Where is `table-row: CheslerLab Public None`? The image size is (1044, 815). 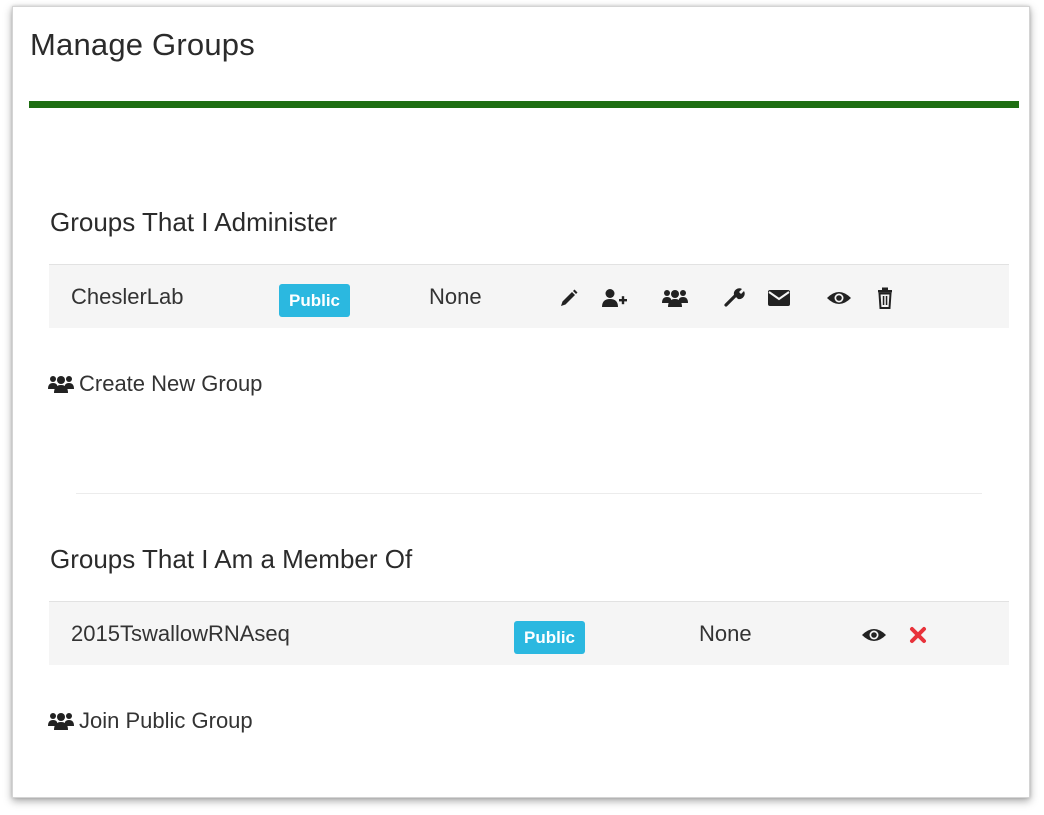
table-row: CheslerLab Public None is located at coordinates (529, 296).